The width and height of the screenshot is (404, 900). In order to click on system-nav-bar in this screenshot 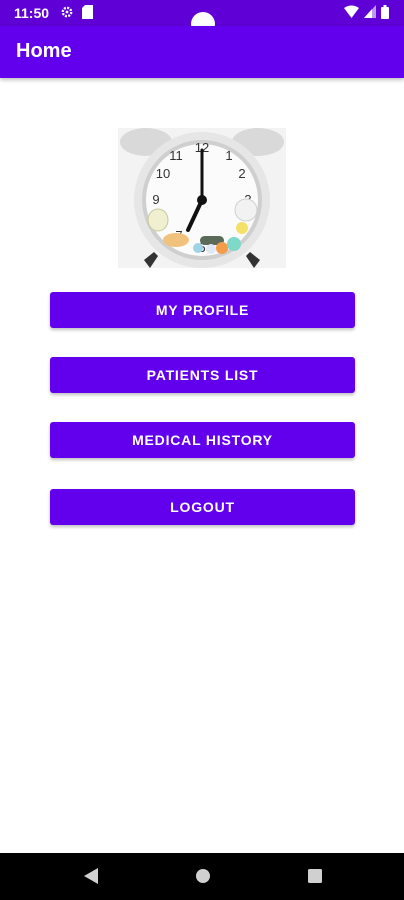, I will do `click(202, 876)`.